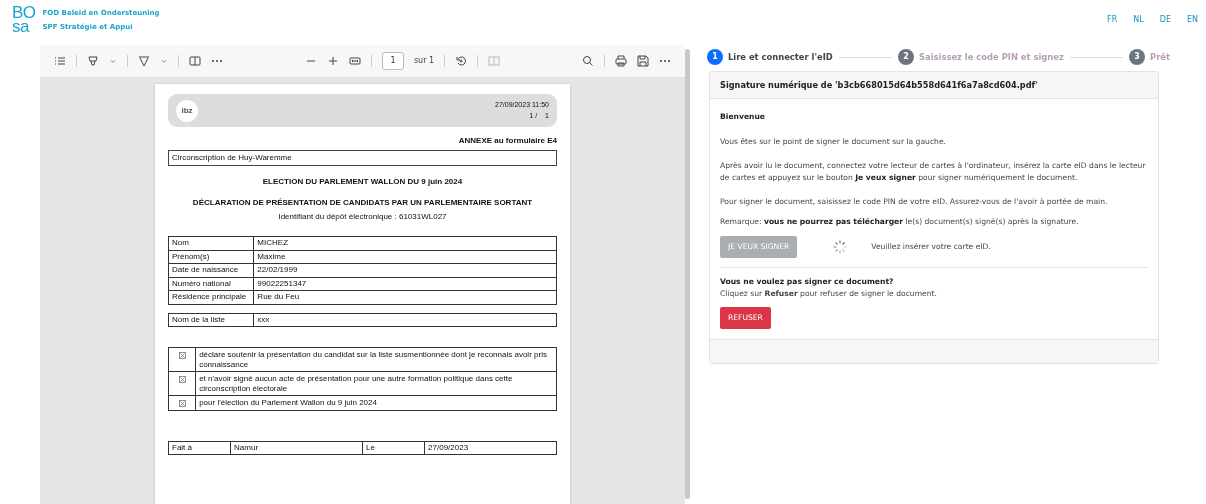  I want to click on table-cell: 27/09/2023, so click(490, 448).